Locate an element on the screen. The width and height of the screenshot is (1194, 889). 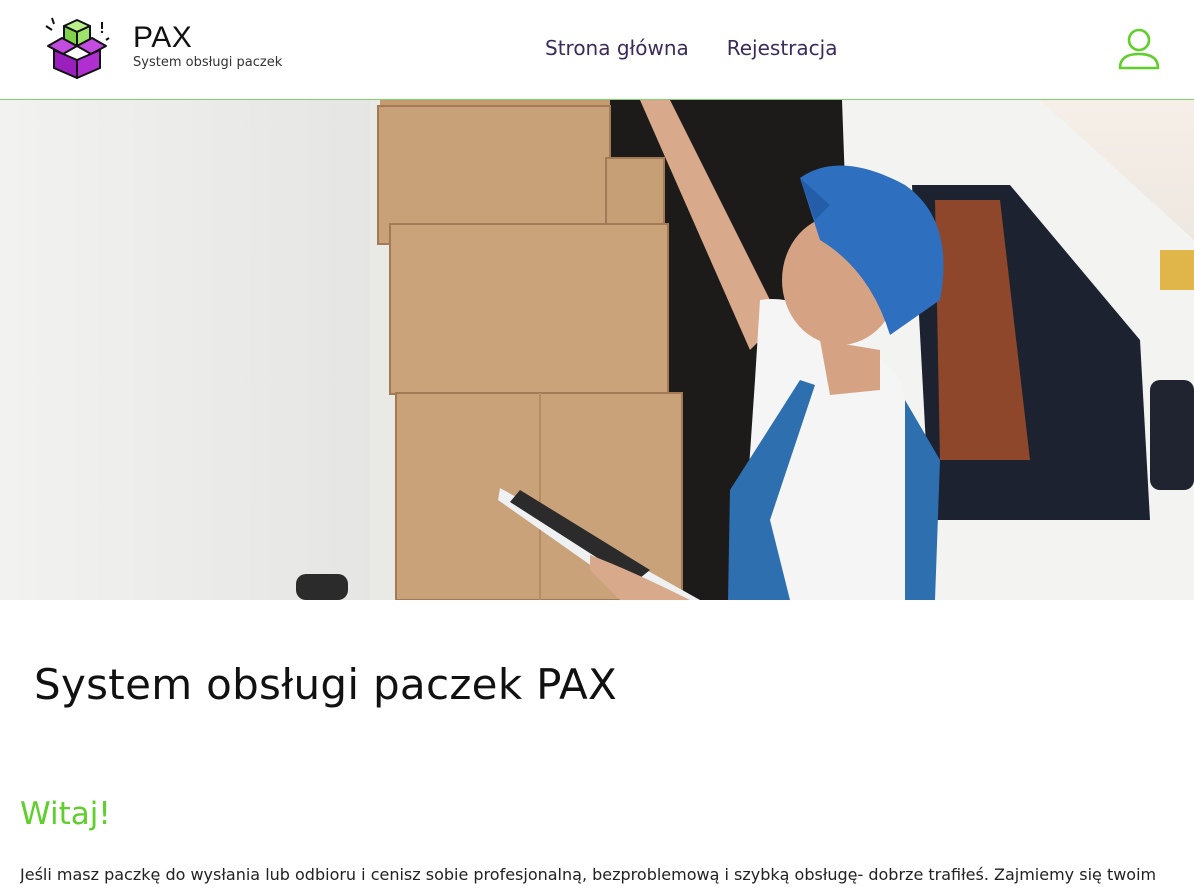
welcome-heading: Witaj! is located at coordinates (65, 814).